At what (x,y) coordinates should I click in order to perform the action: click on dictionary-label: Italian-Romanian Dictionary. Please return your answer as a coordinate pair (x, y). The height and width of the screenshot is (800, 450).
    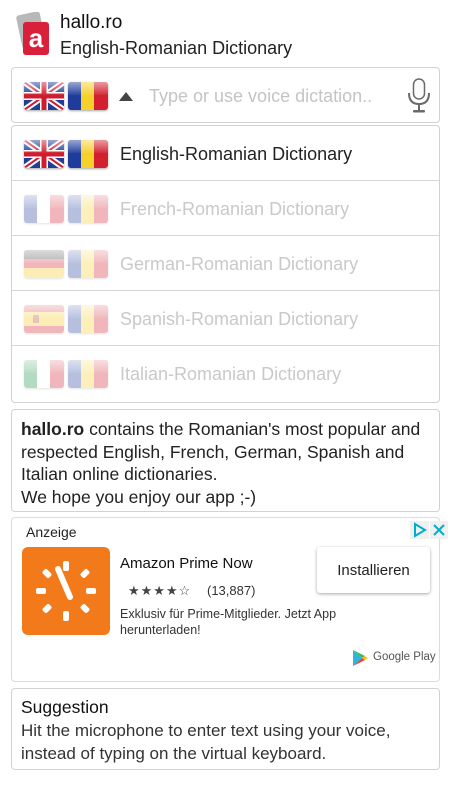
    Looking at the image, I should click on (231, 374).